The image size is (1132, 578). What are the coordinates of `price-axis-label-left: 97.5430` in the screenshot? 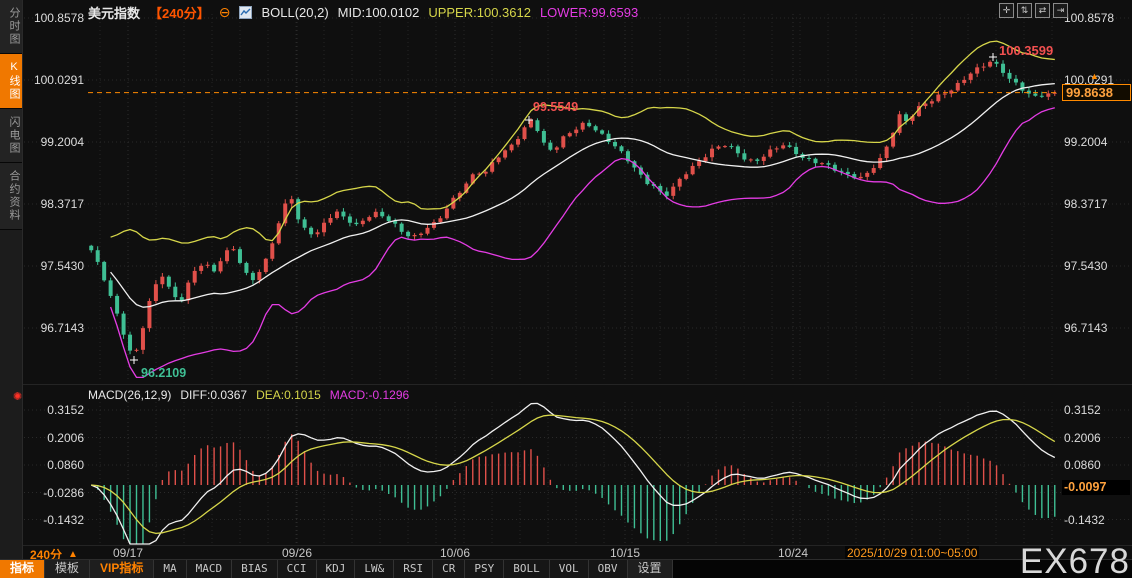 It's located at (62, 266).